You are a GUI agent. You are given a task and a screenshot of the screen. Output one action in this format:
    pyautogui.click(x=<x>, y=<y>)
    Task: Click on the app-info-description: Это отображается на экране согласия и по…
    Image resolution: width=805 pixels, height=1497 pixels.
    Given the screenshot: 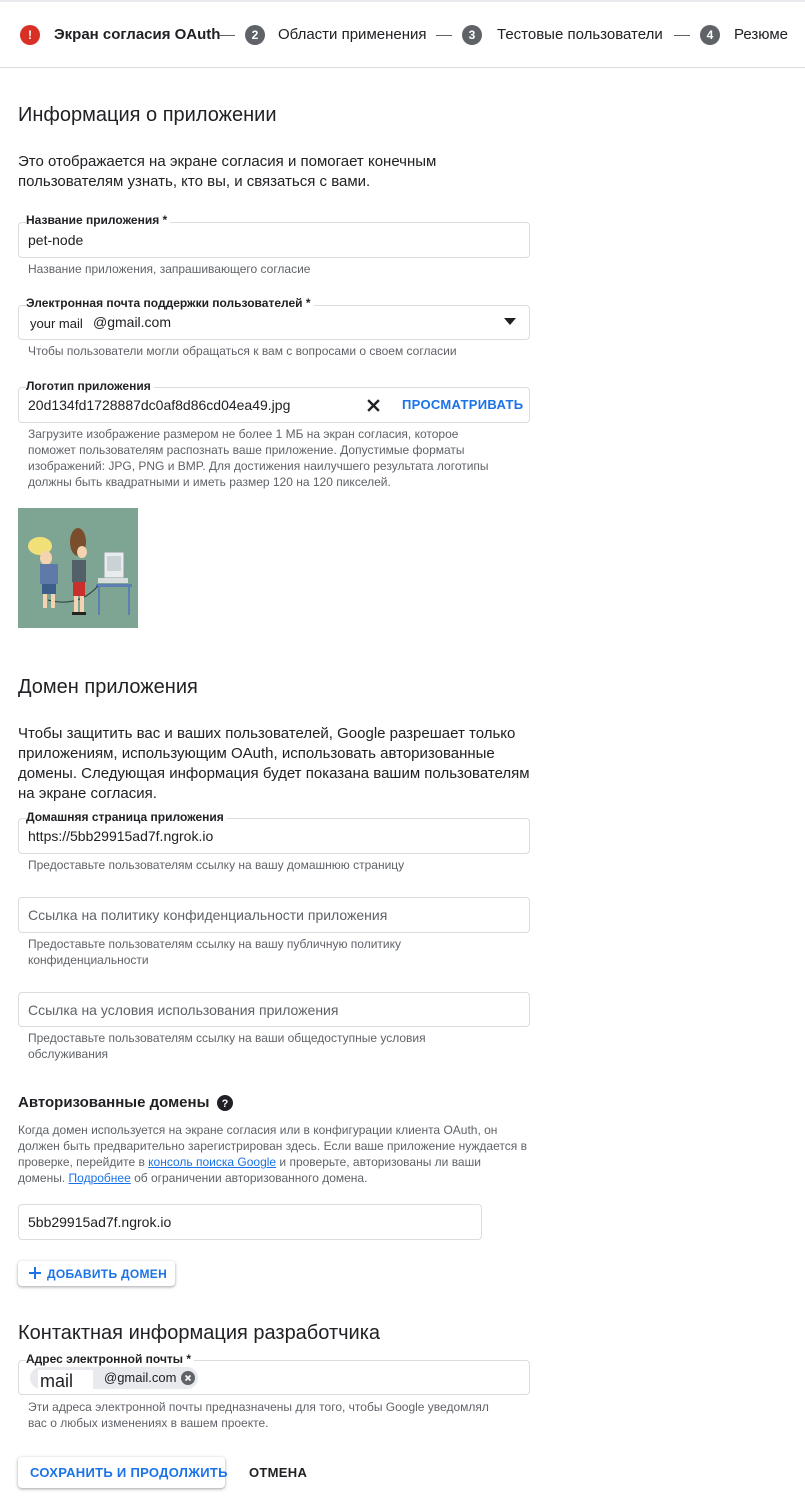 What is the action you would take?
    pyautogui.click(x=227, y=171)
    